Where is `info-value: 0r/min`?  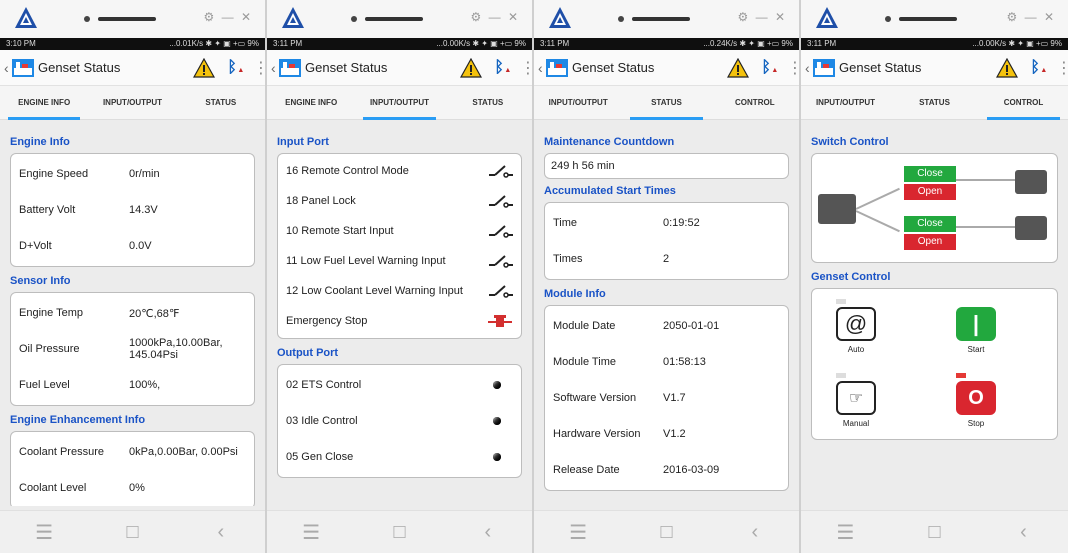
info-value: 0r/min is located at coordinates (144, 174).